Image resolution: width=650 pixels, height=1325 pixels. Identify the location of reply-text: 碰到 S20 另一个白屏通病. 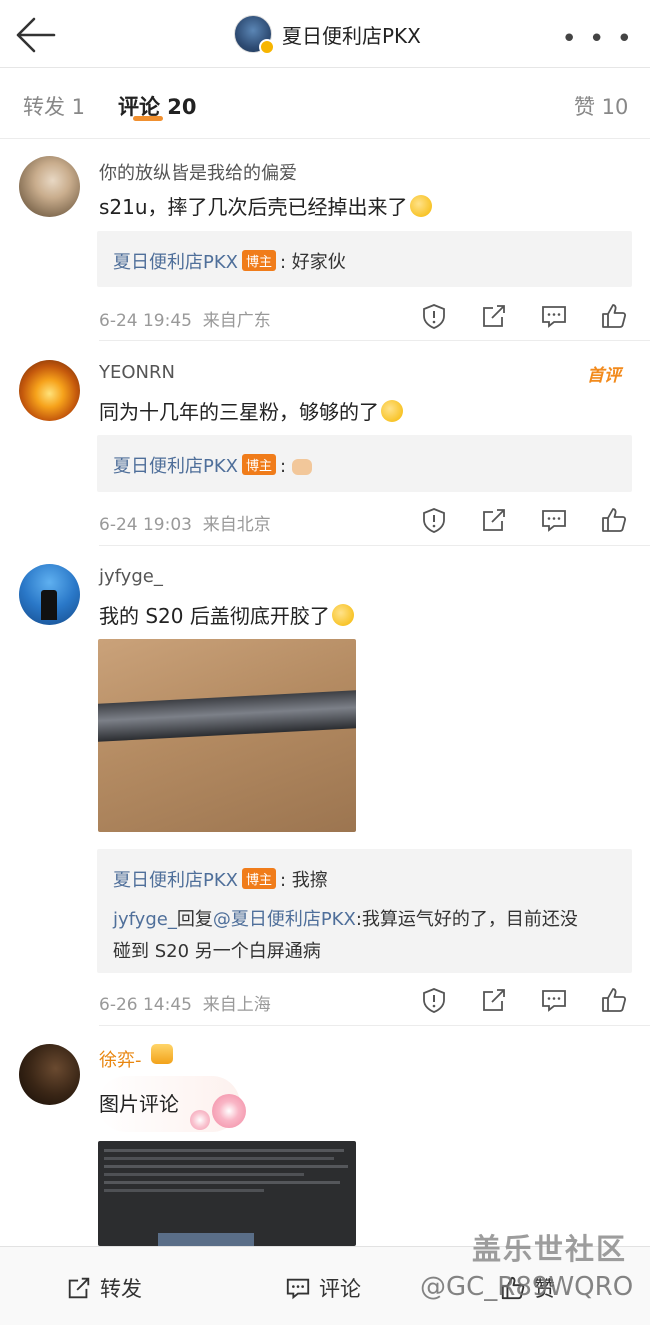
(217, 951).